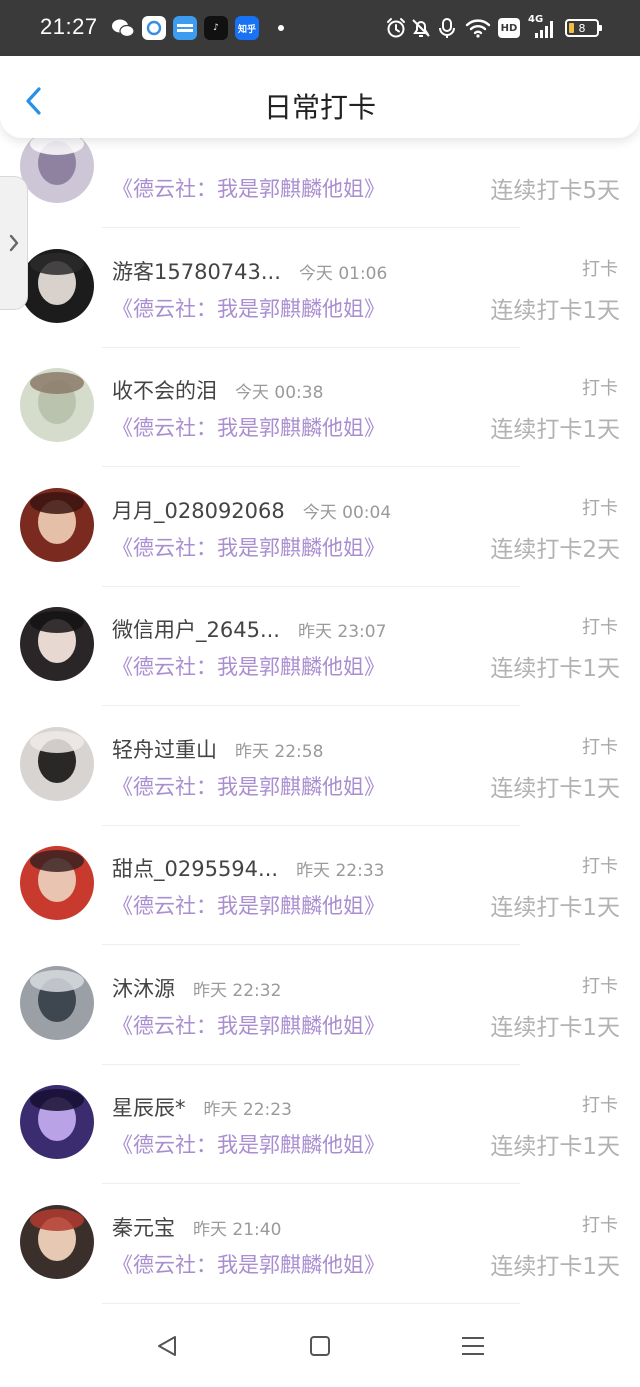  I want to click on microphone-icon, so click(447, 28).